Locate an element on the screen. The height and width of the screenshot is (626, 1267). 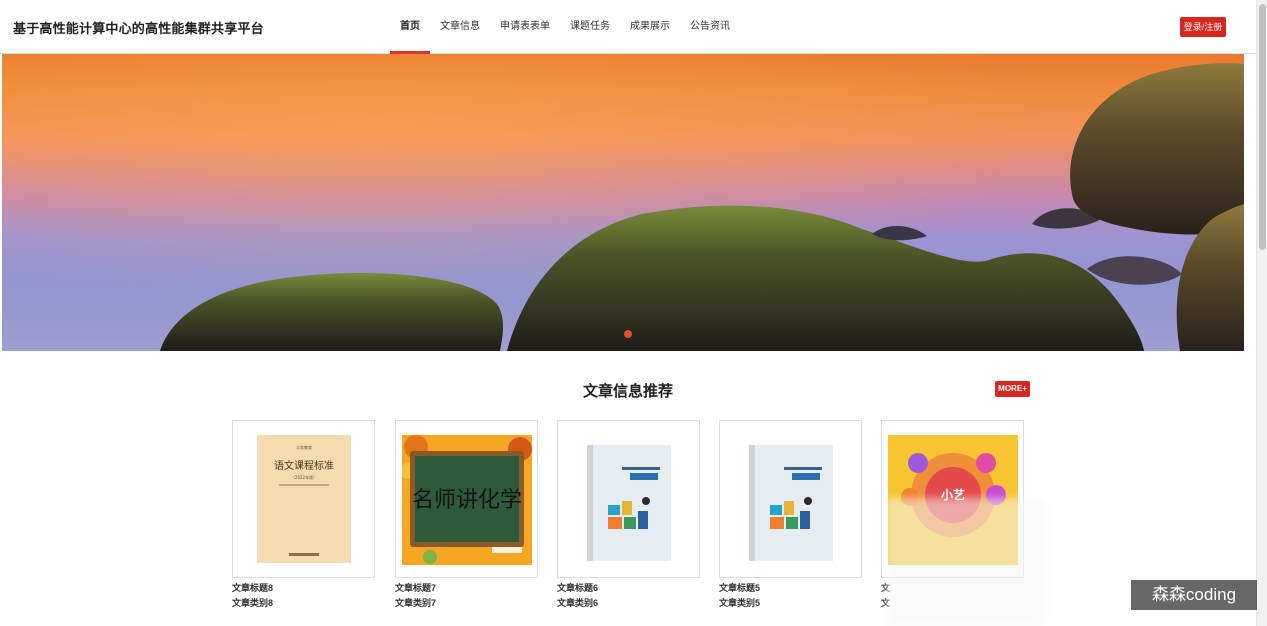
article-card: 名师讲化学 文章标题7 文章类别7 is located at coordinates (466, 516).